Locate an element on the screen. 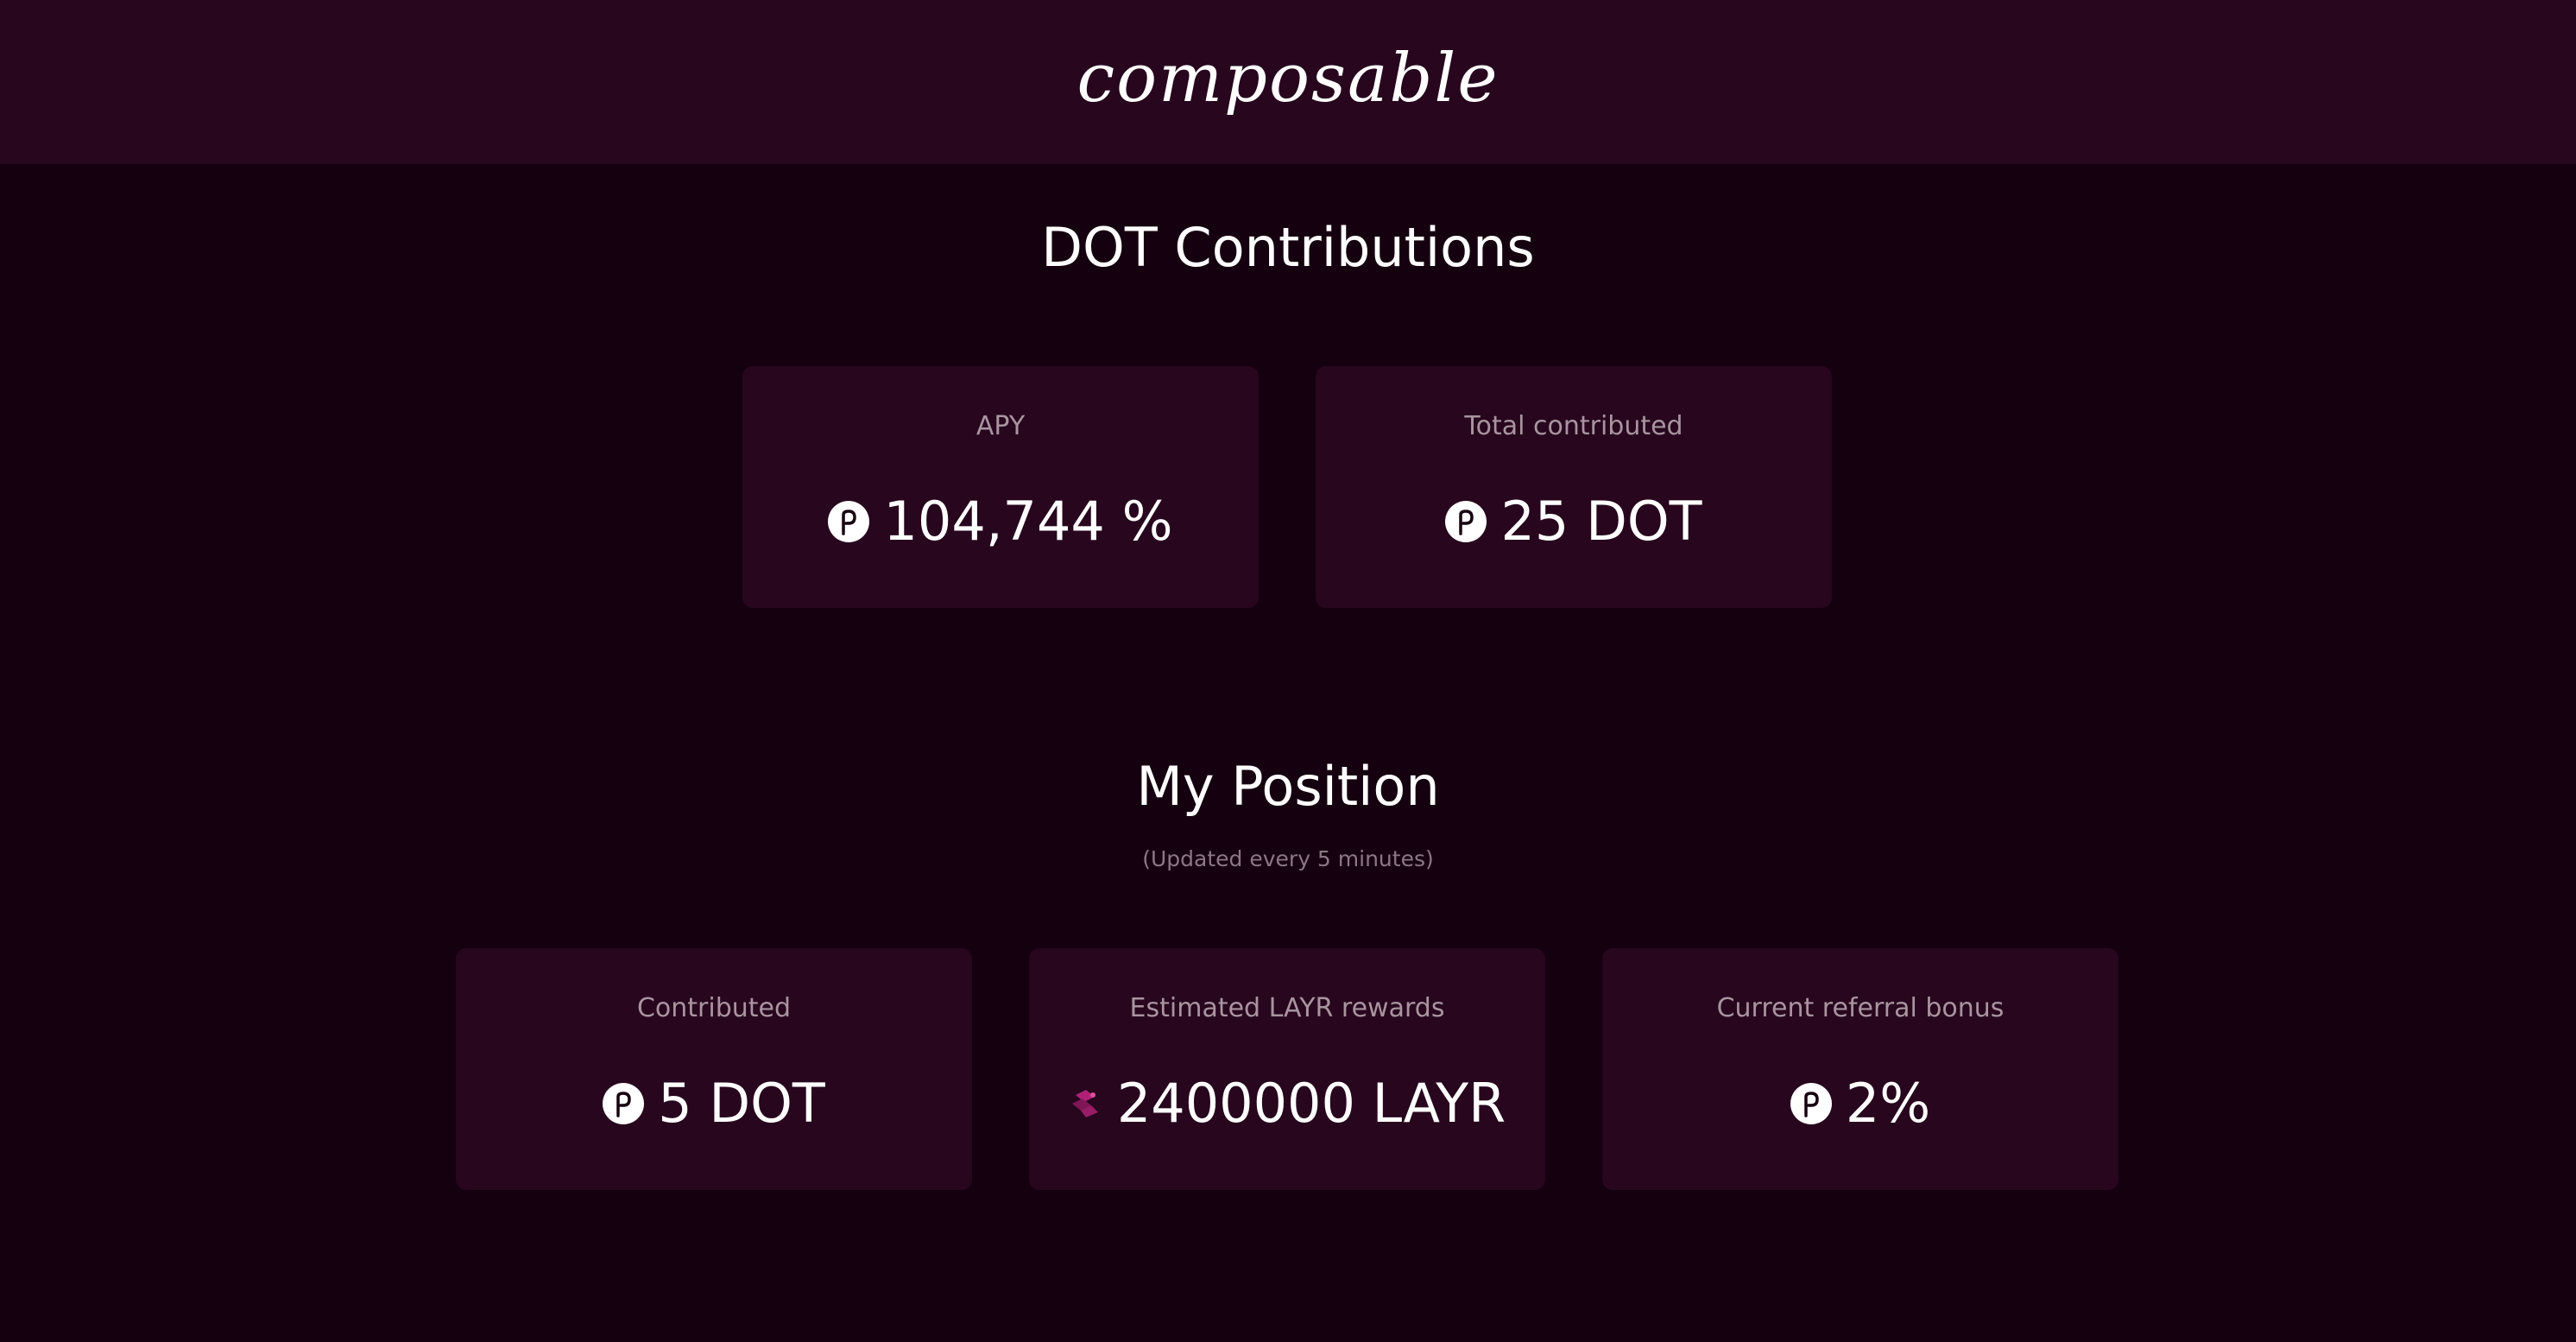 The width and height of the screenshot is (2576, 1342). apy-label: APY is located at coordinates (1000, 426).